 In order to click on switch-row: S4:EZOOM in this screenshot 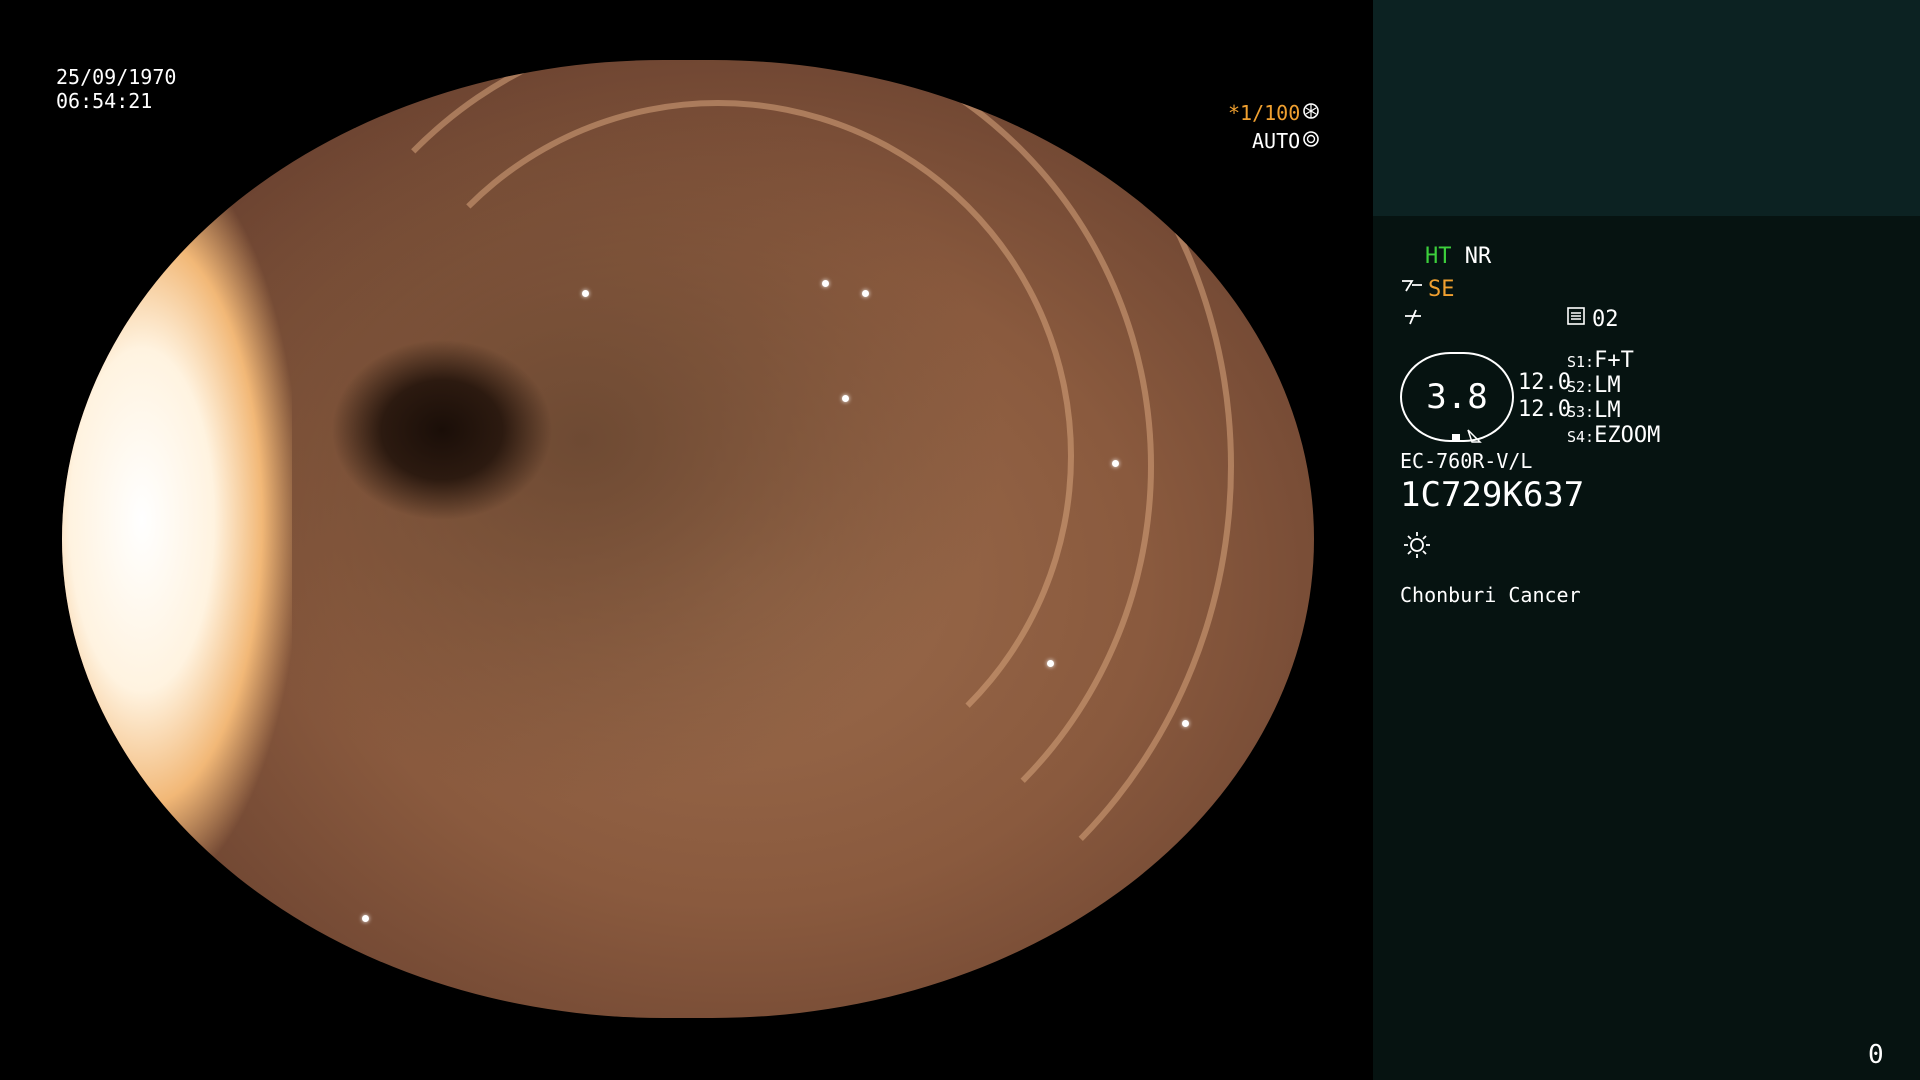, I will do `click(1613, 435)`.